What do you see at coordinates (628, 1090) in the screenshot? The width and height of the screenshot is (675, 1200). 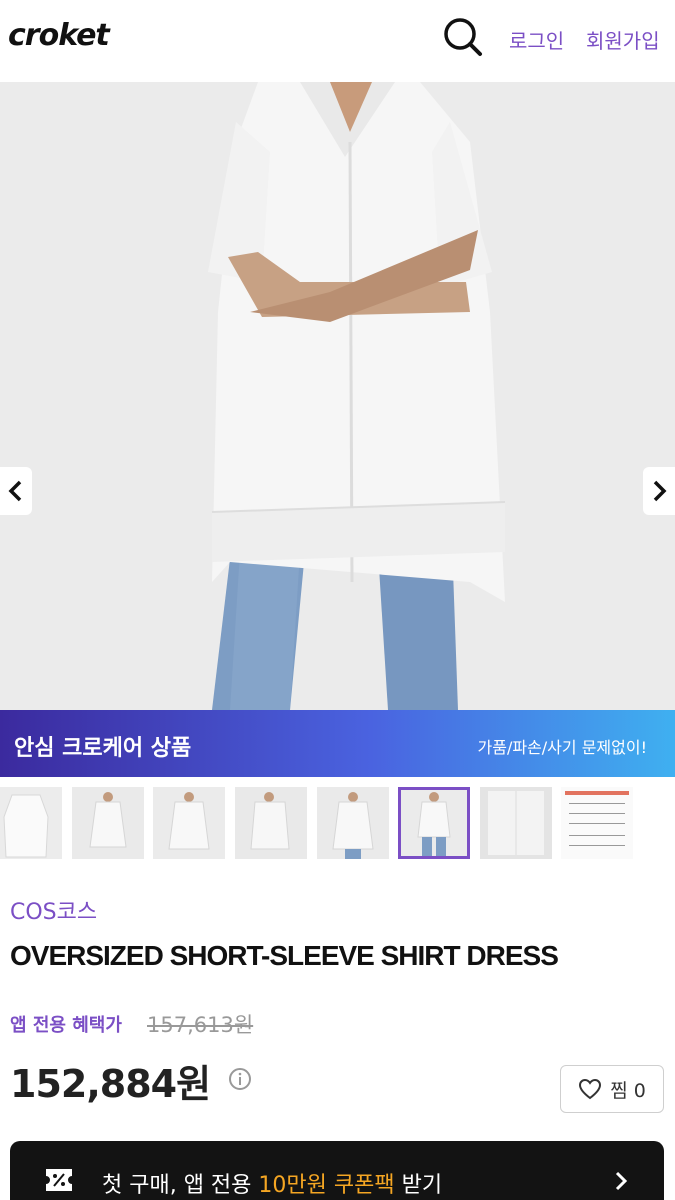 I see `wishlist-count: 찜 0` at bounding box center [628, 1090].